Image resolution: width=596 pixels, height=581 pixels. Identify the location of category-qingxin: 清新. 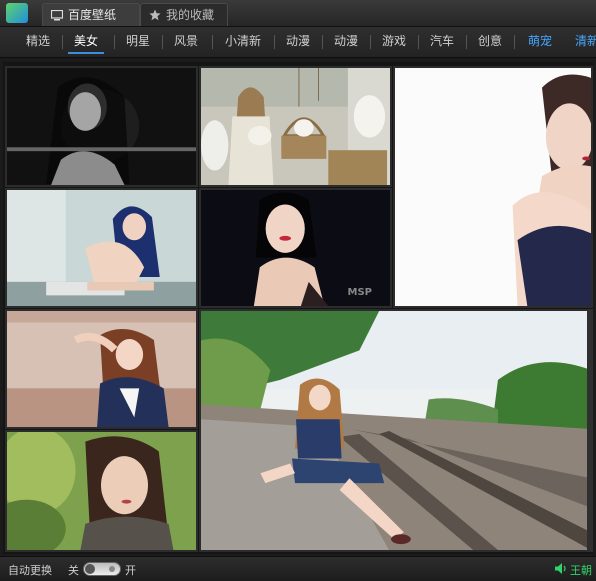
(584, 41).